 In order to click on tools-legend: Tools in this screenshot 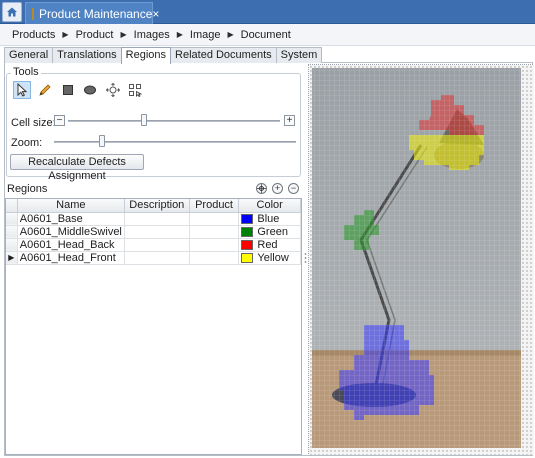, I will do `click(26, 72)`.